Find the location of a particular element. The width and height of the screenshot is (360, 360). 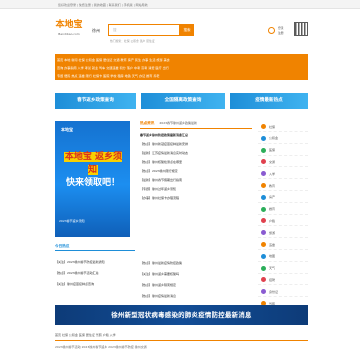

top-bar is located at coordinates (180, 4).